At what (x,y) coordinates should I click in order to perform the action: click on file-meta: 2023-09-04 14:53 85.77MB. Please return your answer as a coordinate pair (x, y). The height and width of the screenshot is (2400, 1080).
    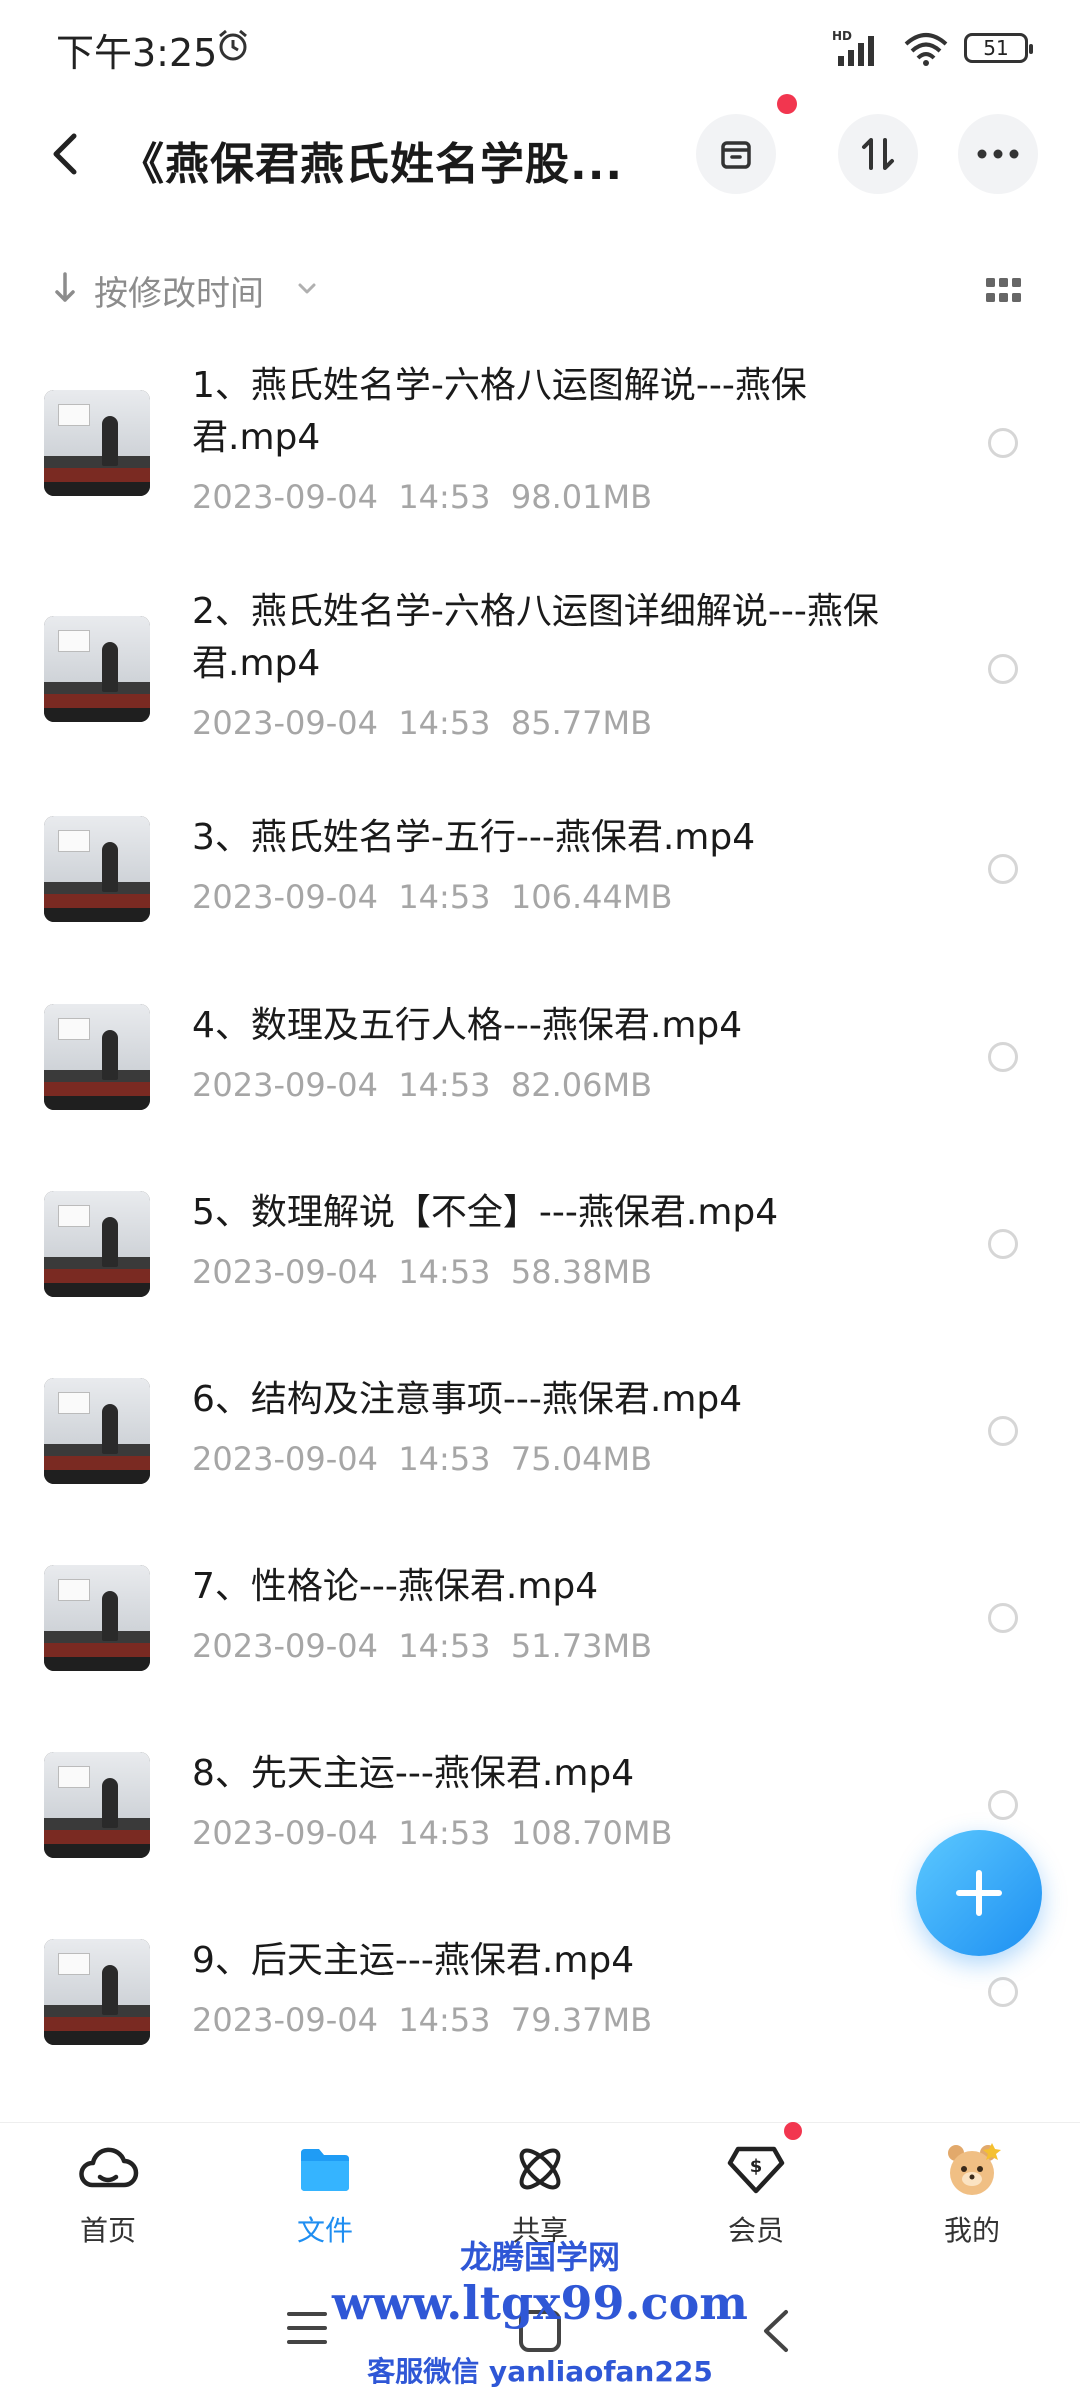
    Looking at the image, I should click on (422, 723).